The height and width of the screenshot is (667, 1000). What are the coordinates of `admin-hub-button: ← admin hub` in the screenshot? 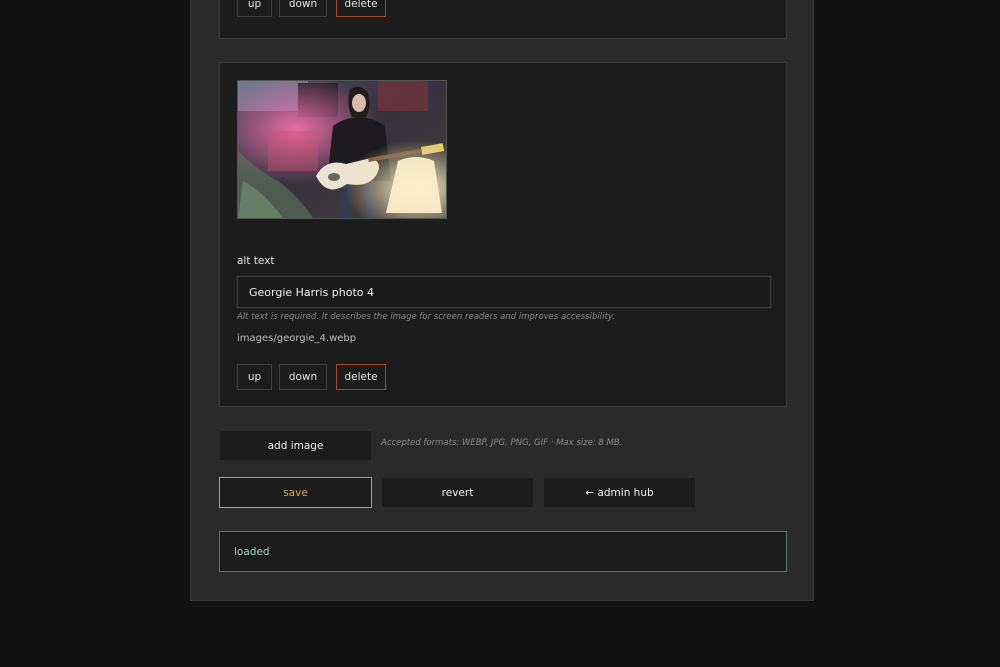 It's located at (619, 492).